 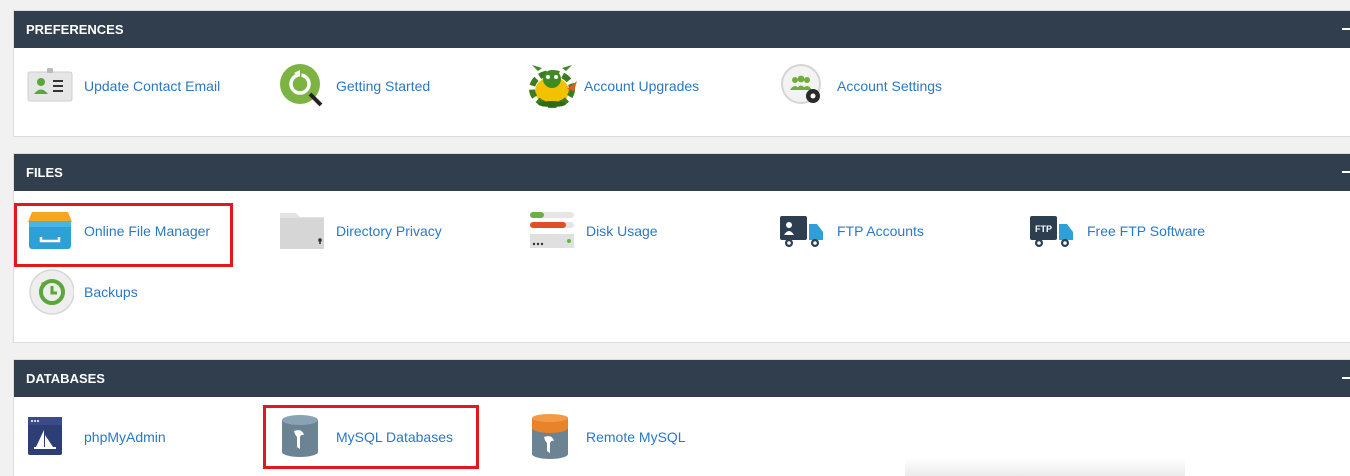 What do you see at coordinates (622, 231) in the screenshot?
I see `disk-usage-label: Disk Usage` at bounding box center [622, 231].